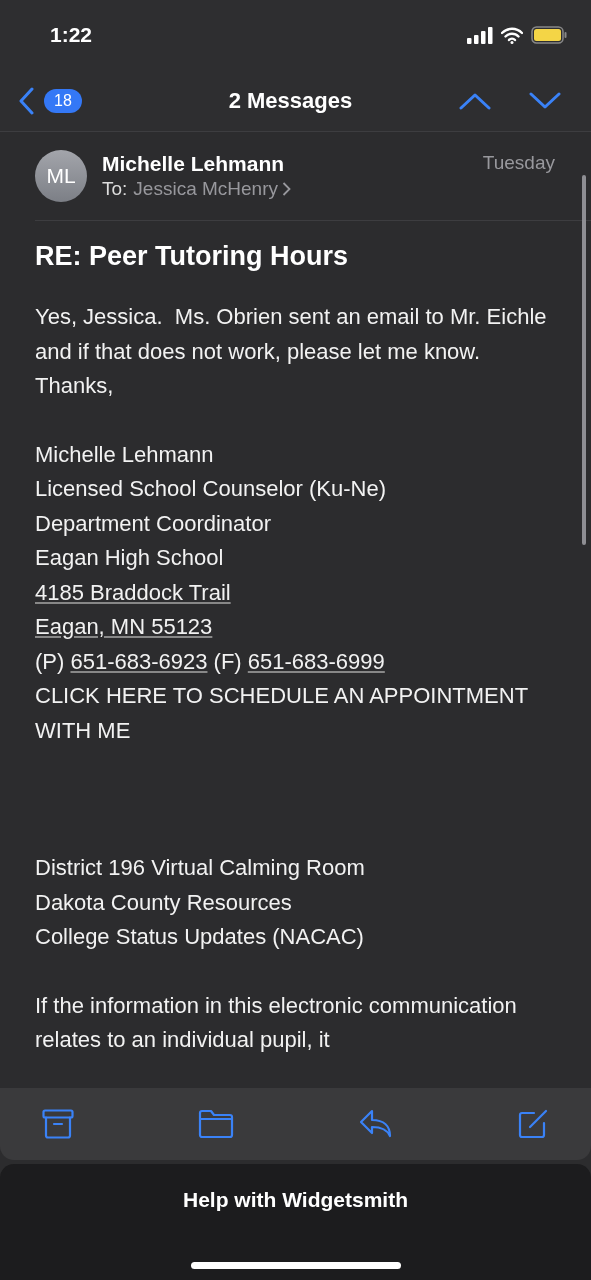 This screenshot has height=1280, width=591. Describe the element at coordinates (26, 100) in the screenshot. I see `back-button` at that location.